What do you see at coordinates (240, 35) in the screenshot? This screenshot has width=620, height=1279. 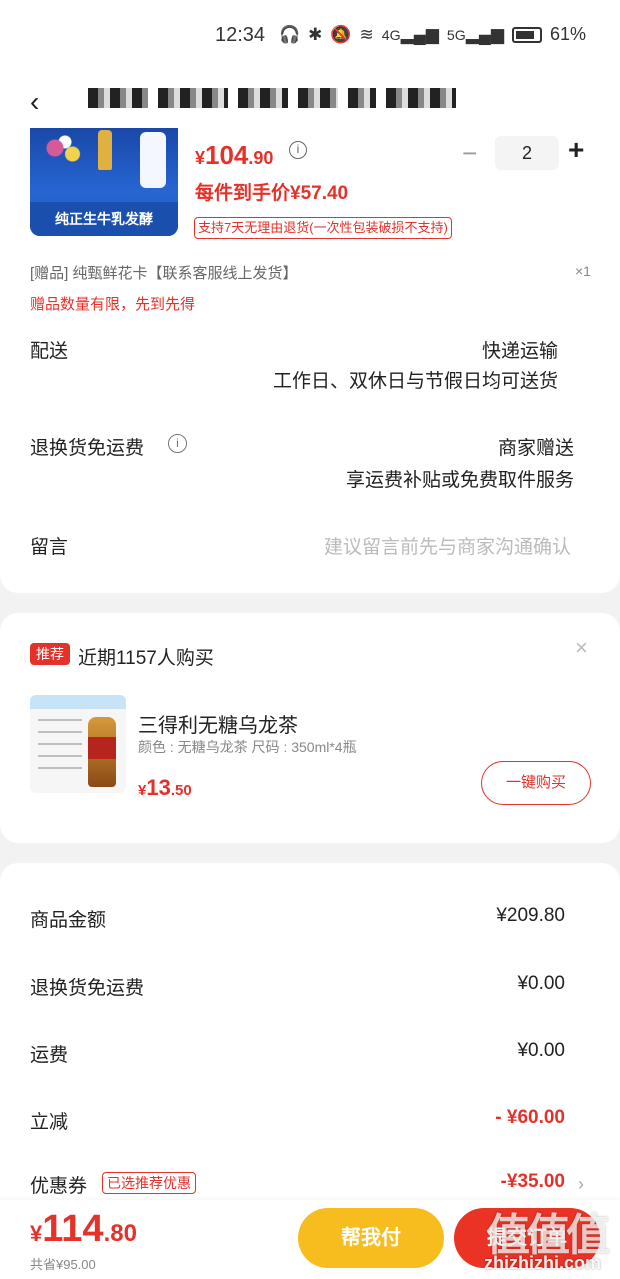 I see `status-time: 12:34` at bounding box center [240, 35].